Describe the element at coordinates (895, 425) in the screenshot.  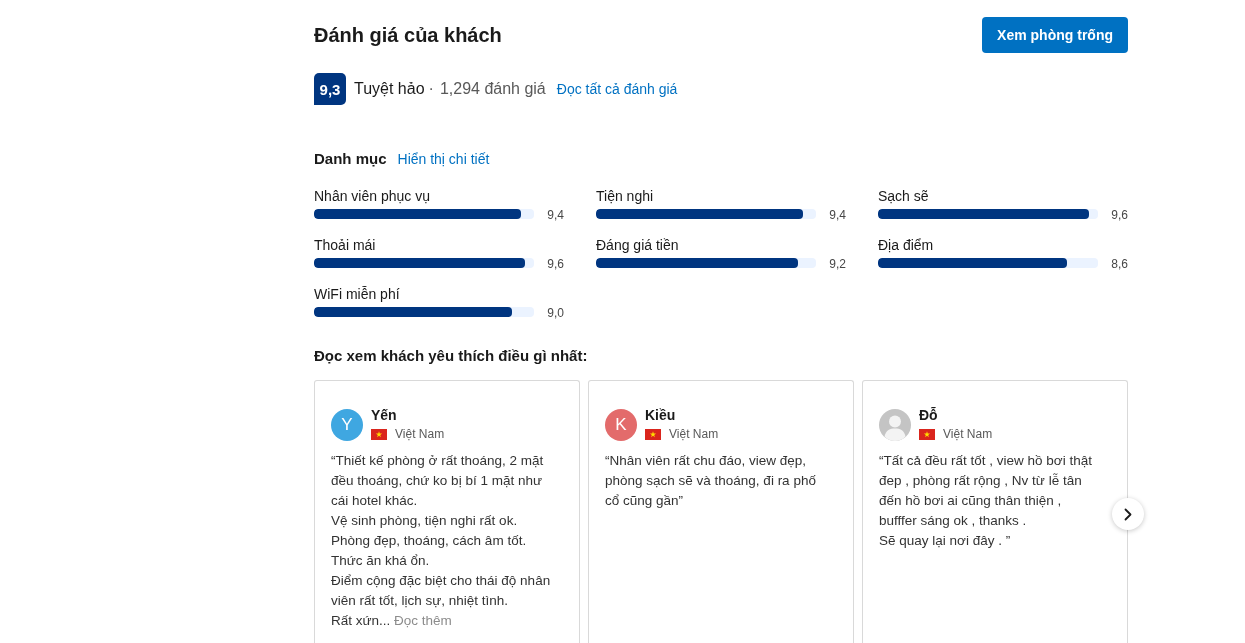
I see `avatar-silhouette-icon` at that location.